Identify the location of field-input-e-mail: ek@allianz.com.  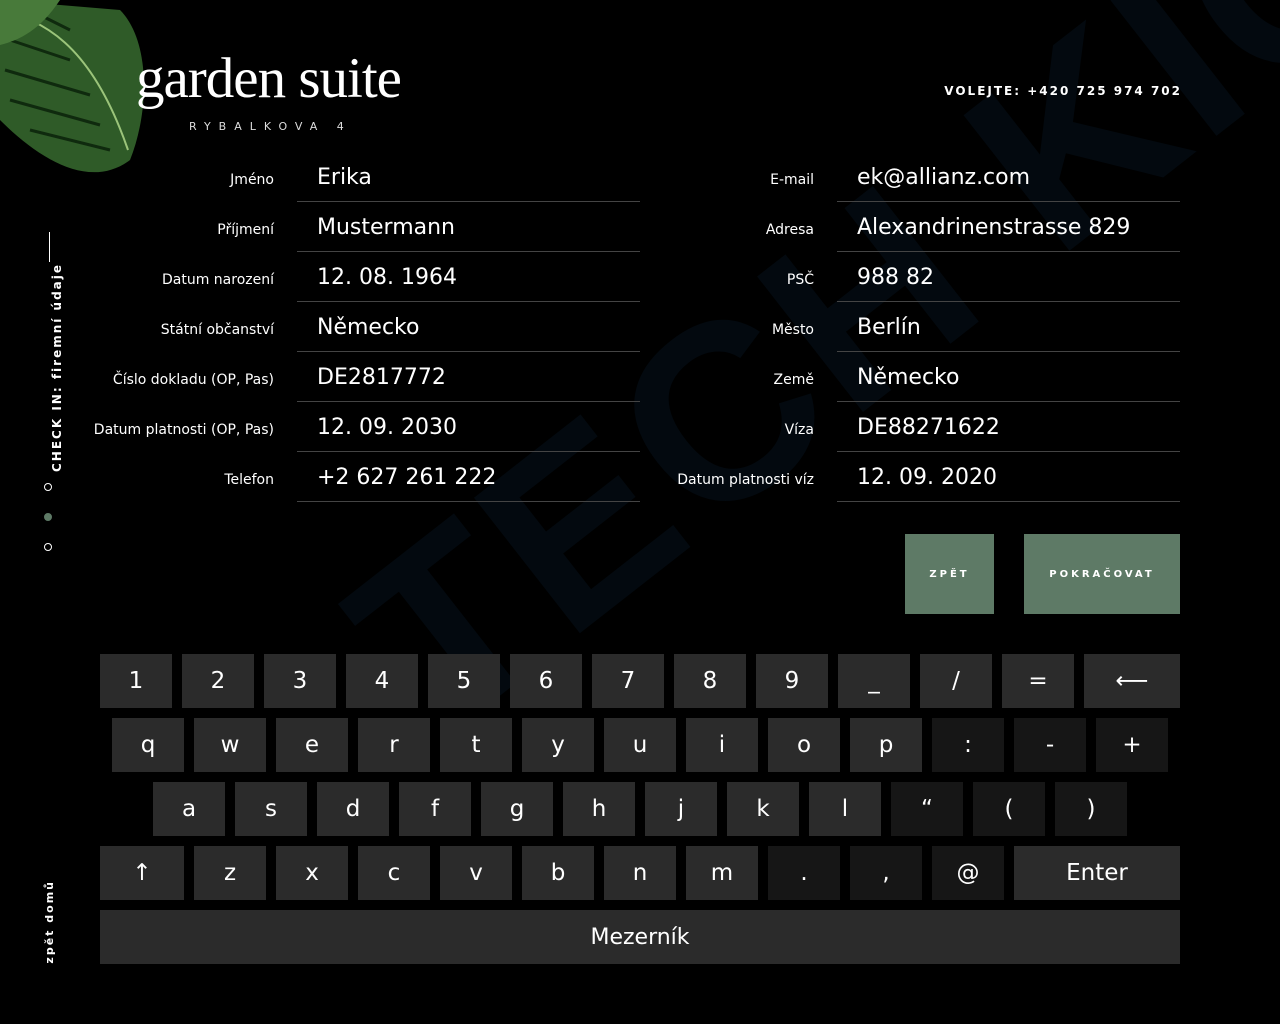
(1008, 177).